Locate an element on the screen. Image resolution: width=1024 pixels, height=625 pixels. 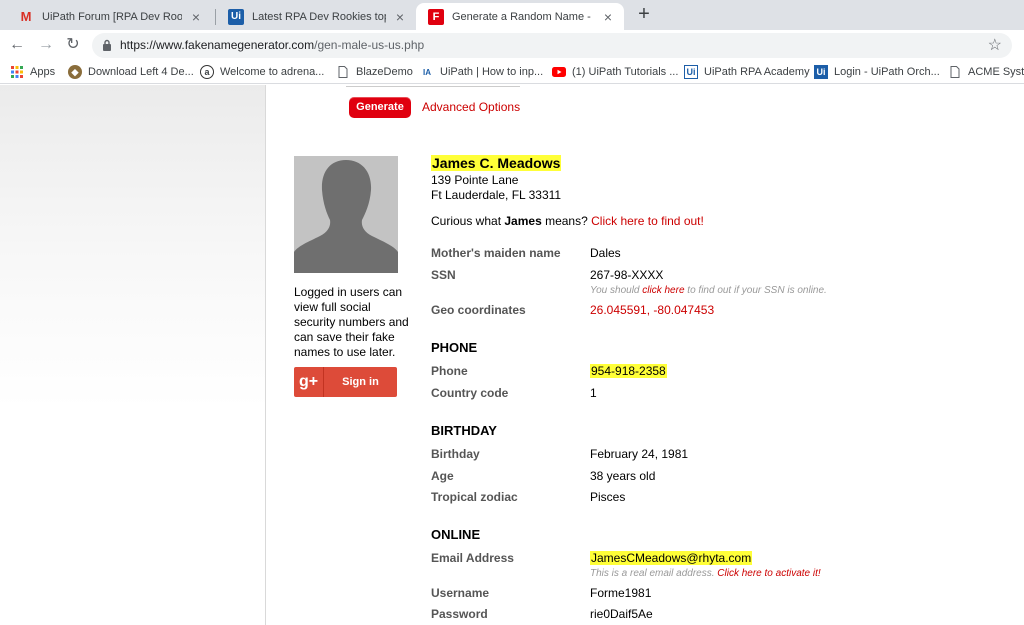
ssn-check-link: click here is located at coordinates (663, 290).